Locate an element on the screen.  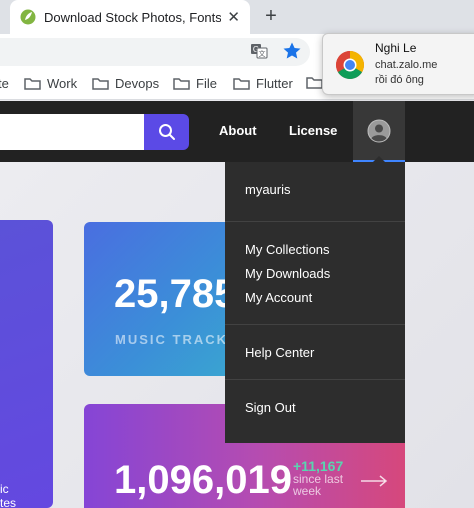
bookmark-label: File is located at coordinates (206, 83).